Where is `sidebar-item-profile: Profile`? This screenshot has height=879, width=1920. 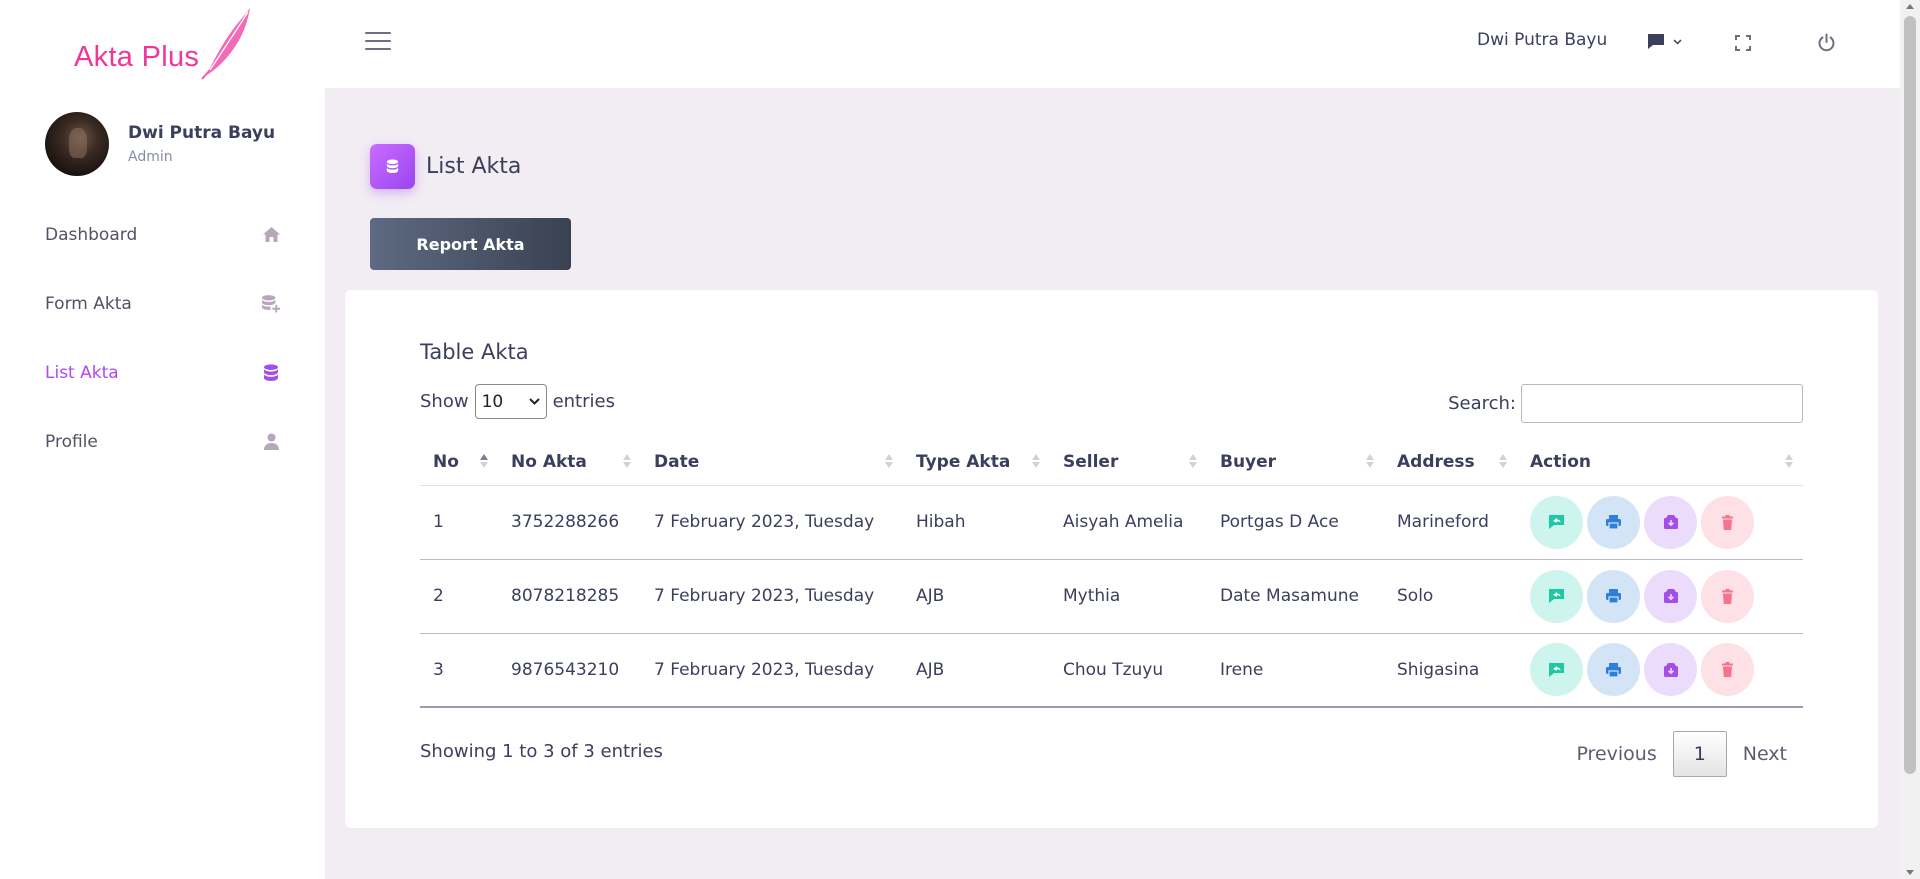 sidebar-item-profile: Profile is located at coordinates (162, 441).